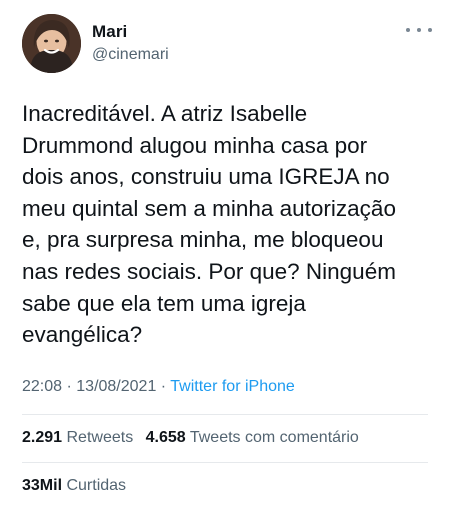 This screenshot has height=510, width=450. Describe the element at coordinates (109, 32) in the screenshot. I see `display-name: Mari` at that location.